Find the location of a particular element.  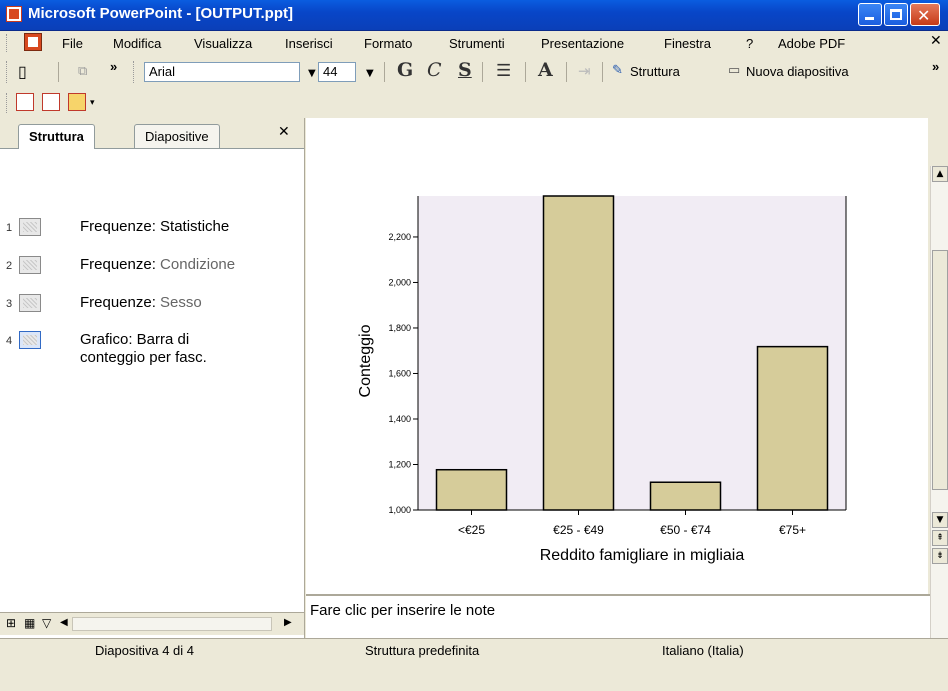

outline-item-title: Frequenze: Statistiche is located at coordinates (154, 227).